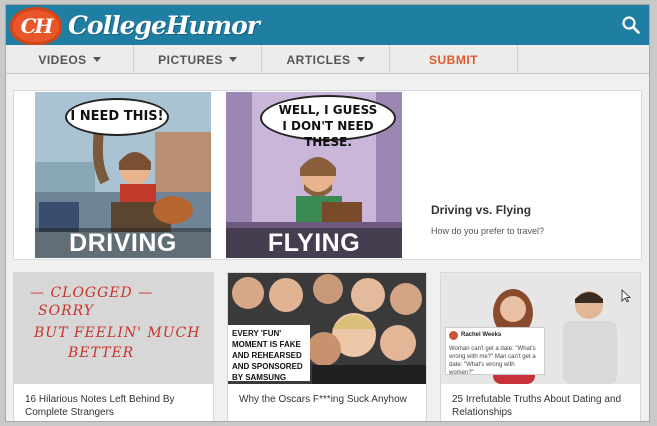 This screenshot has width=657, height=426. I want to click on nav-item-videos: VIDEOS, so click(70, 59).